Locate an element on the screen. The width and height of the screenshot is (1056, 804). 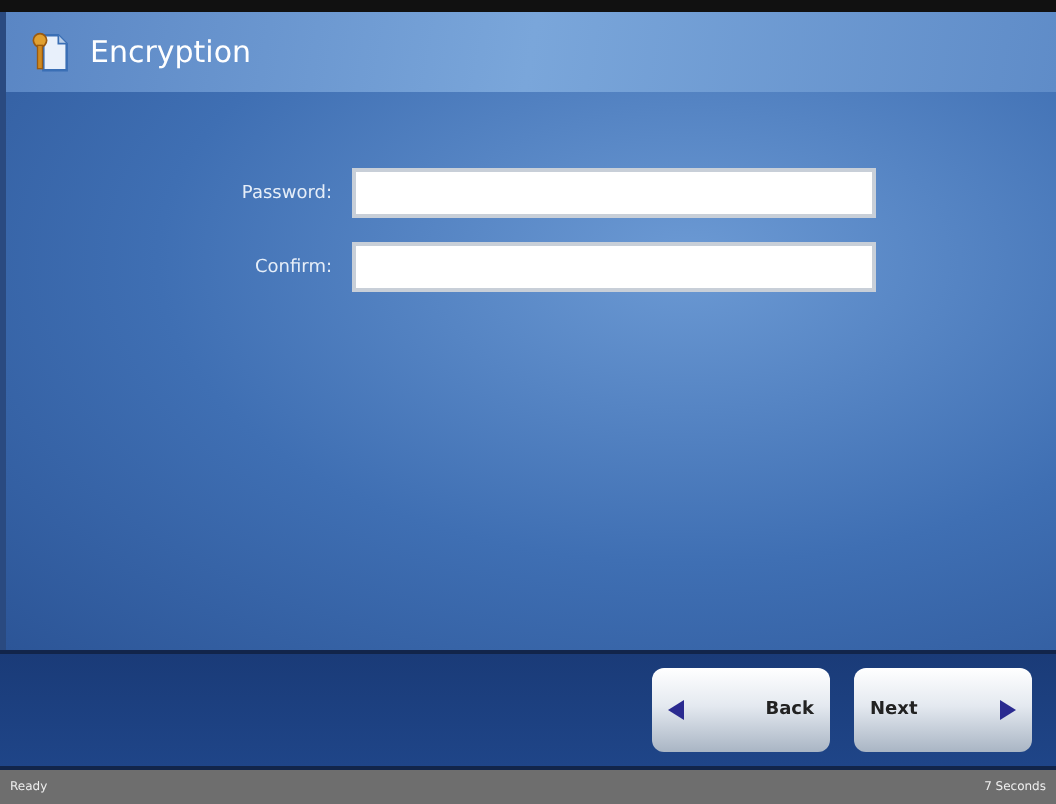
right-arrow-icon is located at coordinates (1008, 710).